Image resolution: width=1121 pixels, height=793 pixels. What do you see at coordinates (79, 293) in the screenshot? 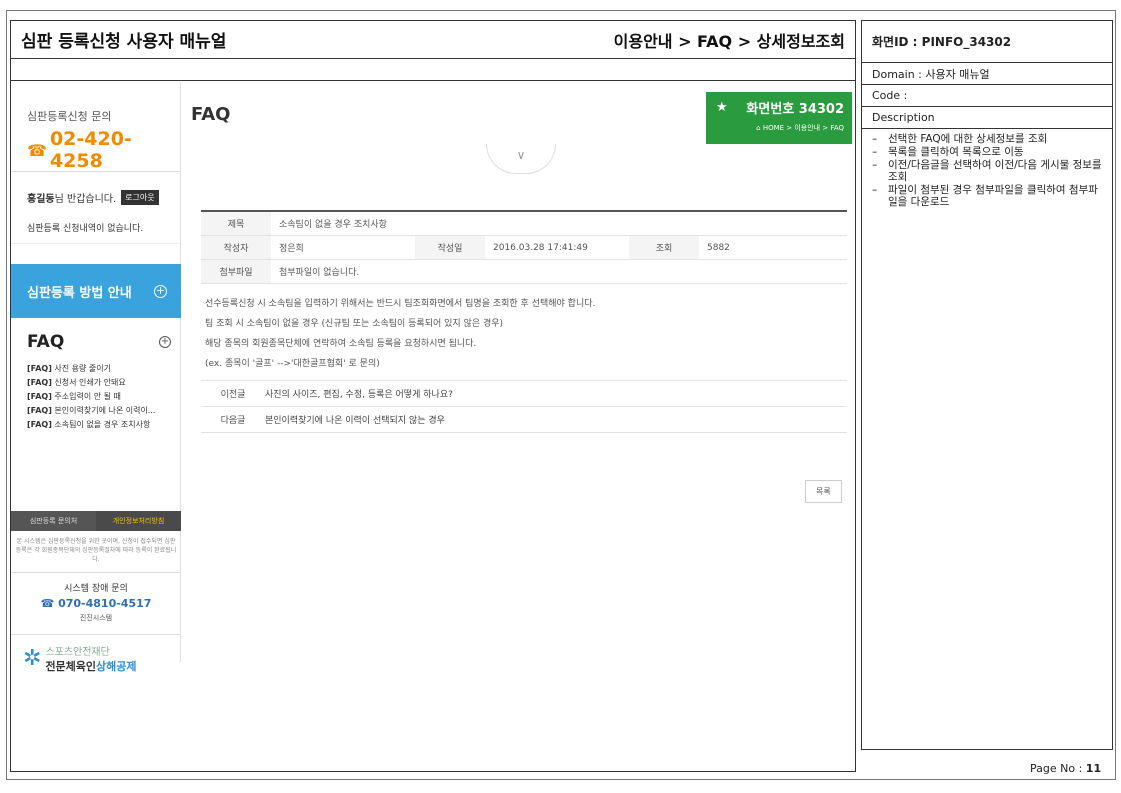
I see `guide-label: 심판등록 방법 안내` at bounding box center [79, 293].